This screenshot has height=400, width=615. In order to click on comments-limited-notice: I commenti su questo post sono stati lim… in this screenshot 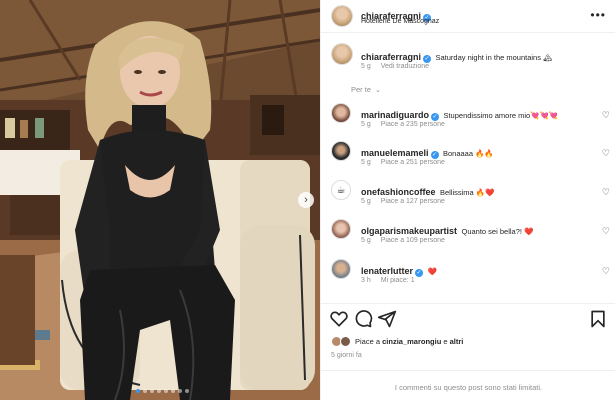, I will do `click(468, 387)`.